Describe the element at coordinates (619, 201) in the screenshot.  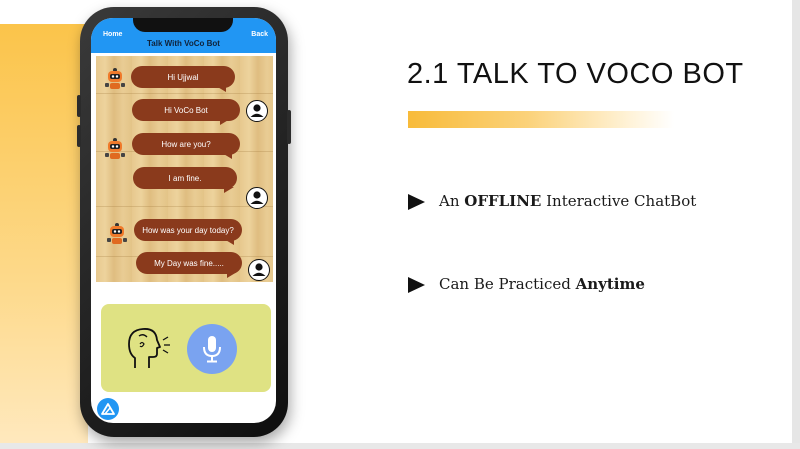
I see `bullet-text-post: Interactive ChatBot` at that location.